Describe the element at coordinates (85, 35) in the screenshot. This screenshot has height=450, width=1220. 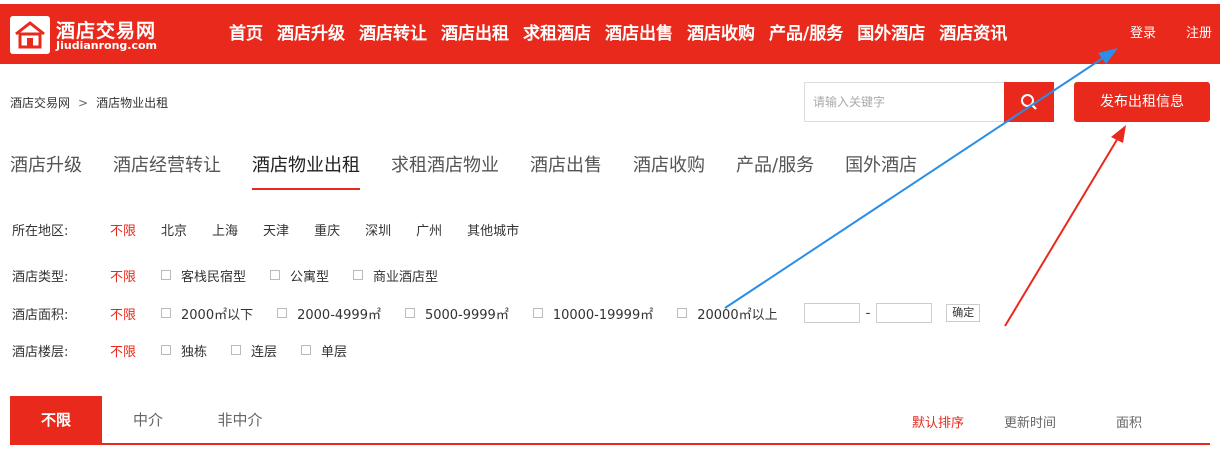
I see `site-logo: 酒店交易网 Jiudianrong.com` at that location.